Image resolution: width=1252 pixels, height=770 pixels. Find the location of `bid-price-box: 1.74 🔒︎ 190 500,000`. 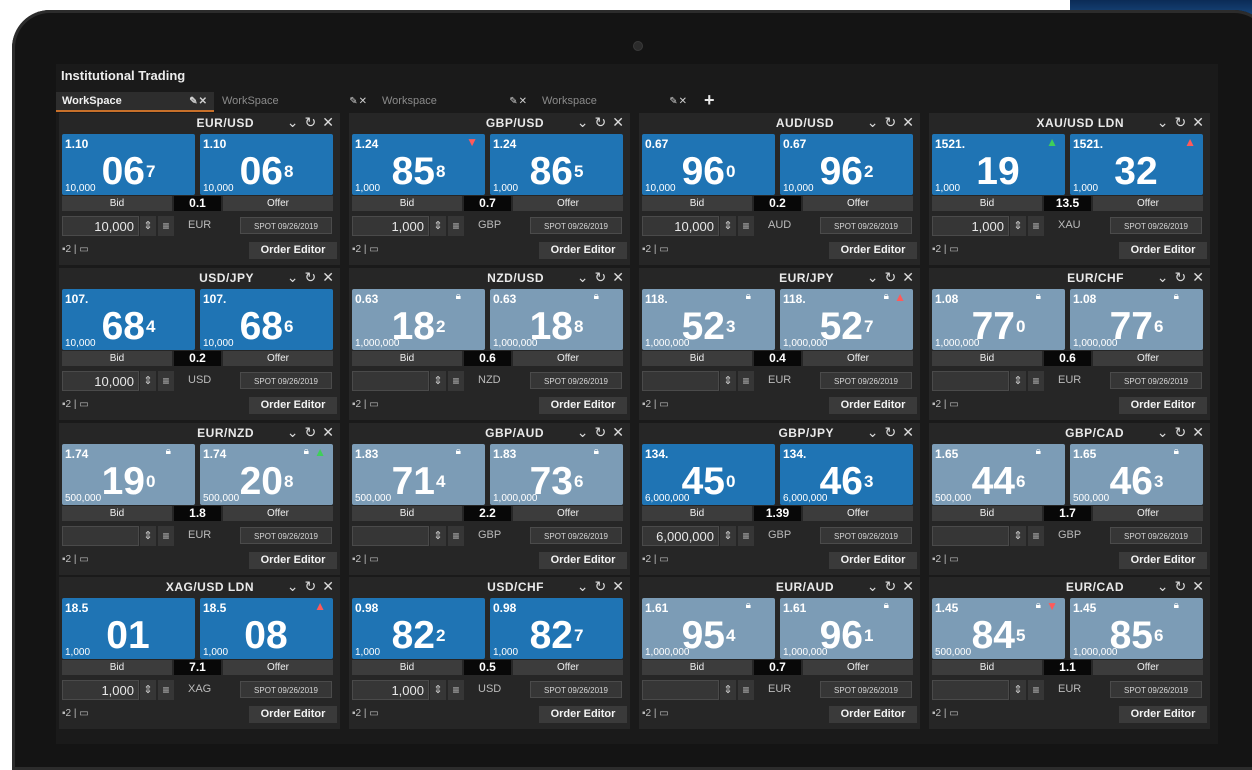

bid-price-box: 1.74 🔒︎ 190 500,000 is located at coordinates (128, 474).